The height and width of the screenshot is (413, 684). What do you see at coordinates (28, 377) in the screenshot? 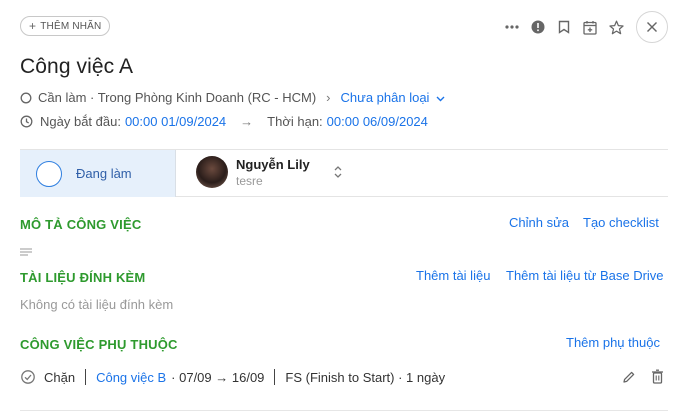
I see `check-circle-icon` at bounding box center [28, 377].